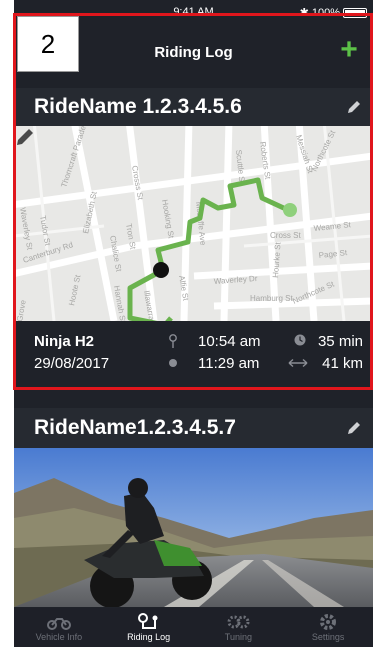  I want to click on tab-label: Tuning, so click(238, 637).